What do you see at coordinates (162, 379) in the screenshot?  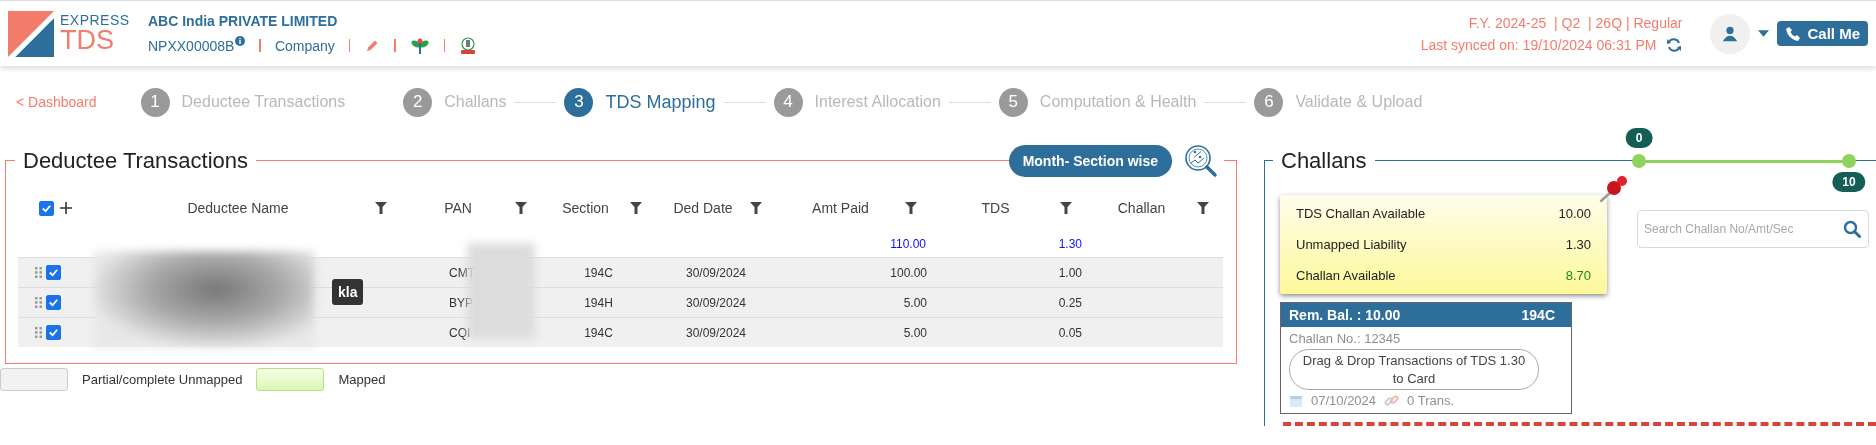 I see `legend-label: Partial/complete Unmapped` at bounding box center [162, 379].